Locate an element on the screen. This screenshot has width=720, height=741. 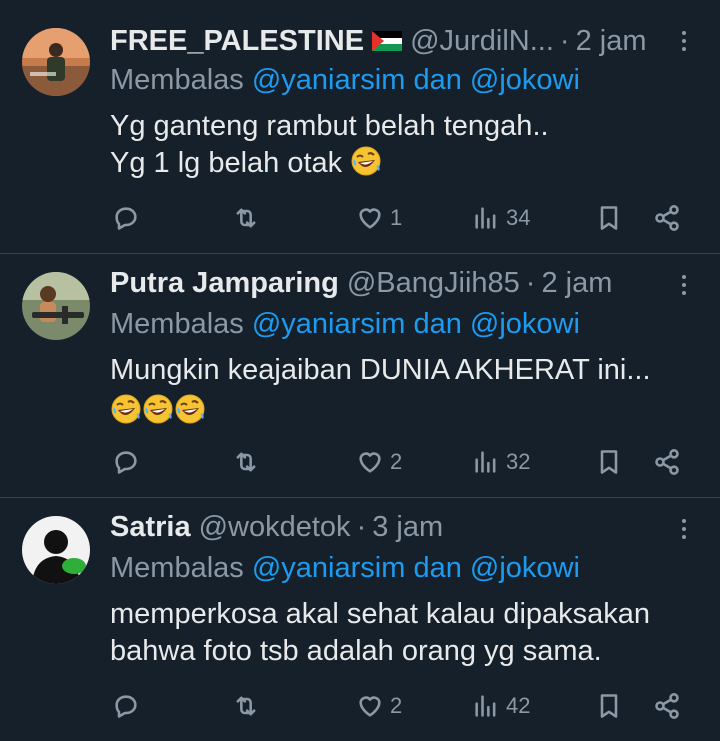
display-name: FREE_PALESTINE is located at coordinates (237, 41).